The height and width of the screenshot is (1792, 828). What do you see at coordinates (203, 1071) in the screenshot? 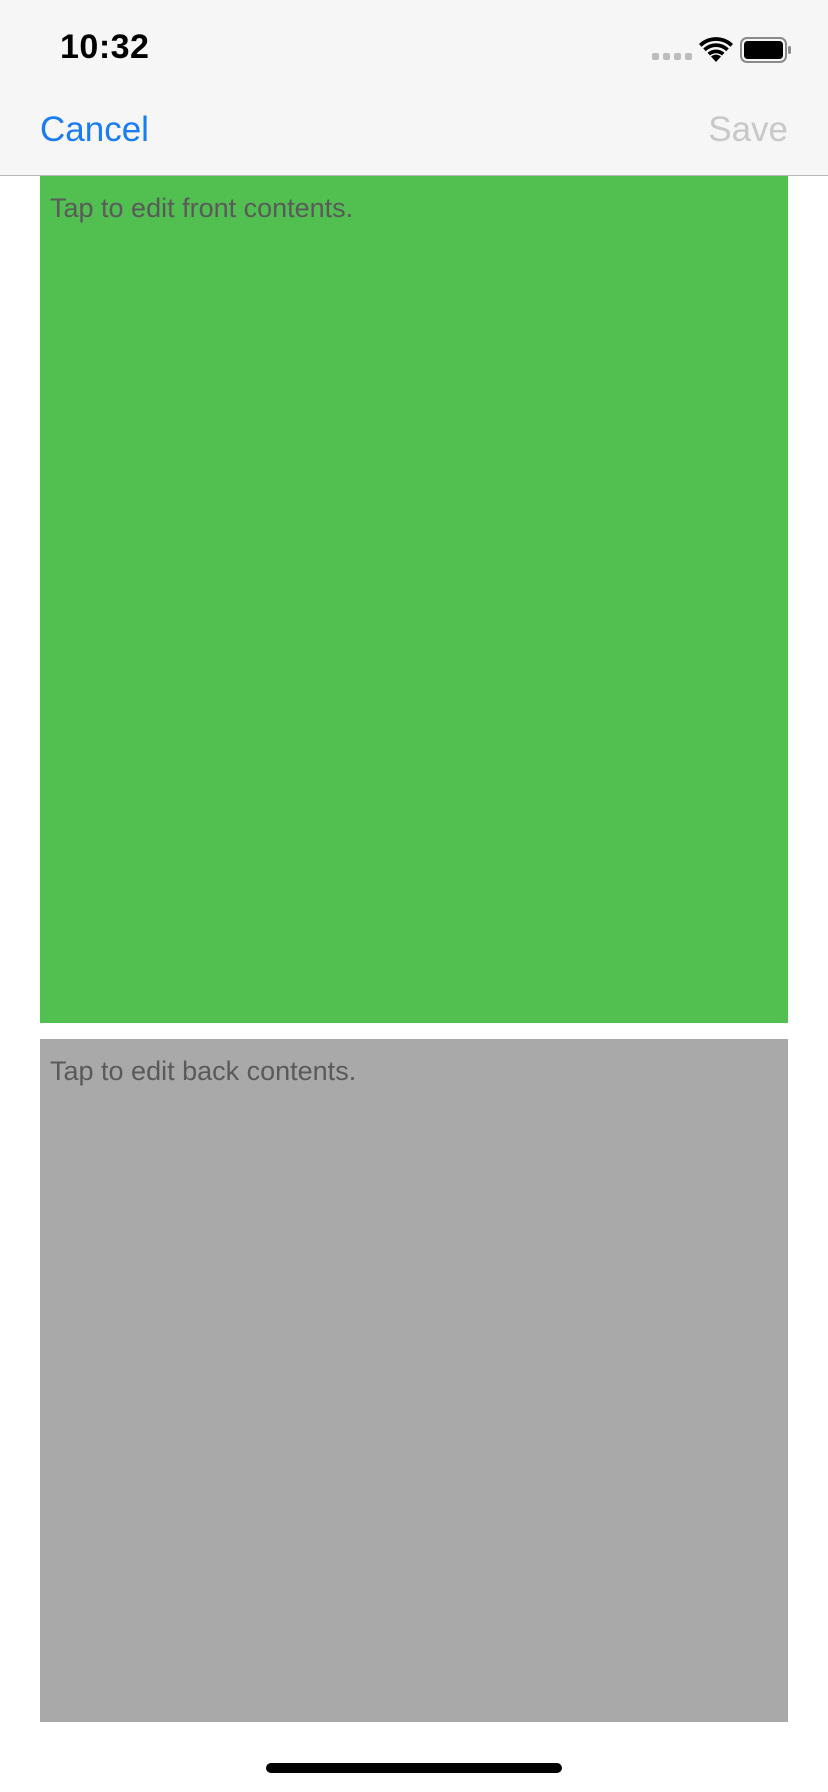
I see `back-contents-placeholder: Tap to edit back contents.` at bounding box center [203, 1071].